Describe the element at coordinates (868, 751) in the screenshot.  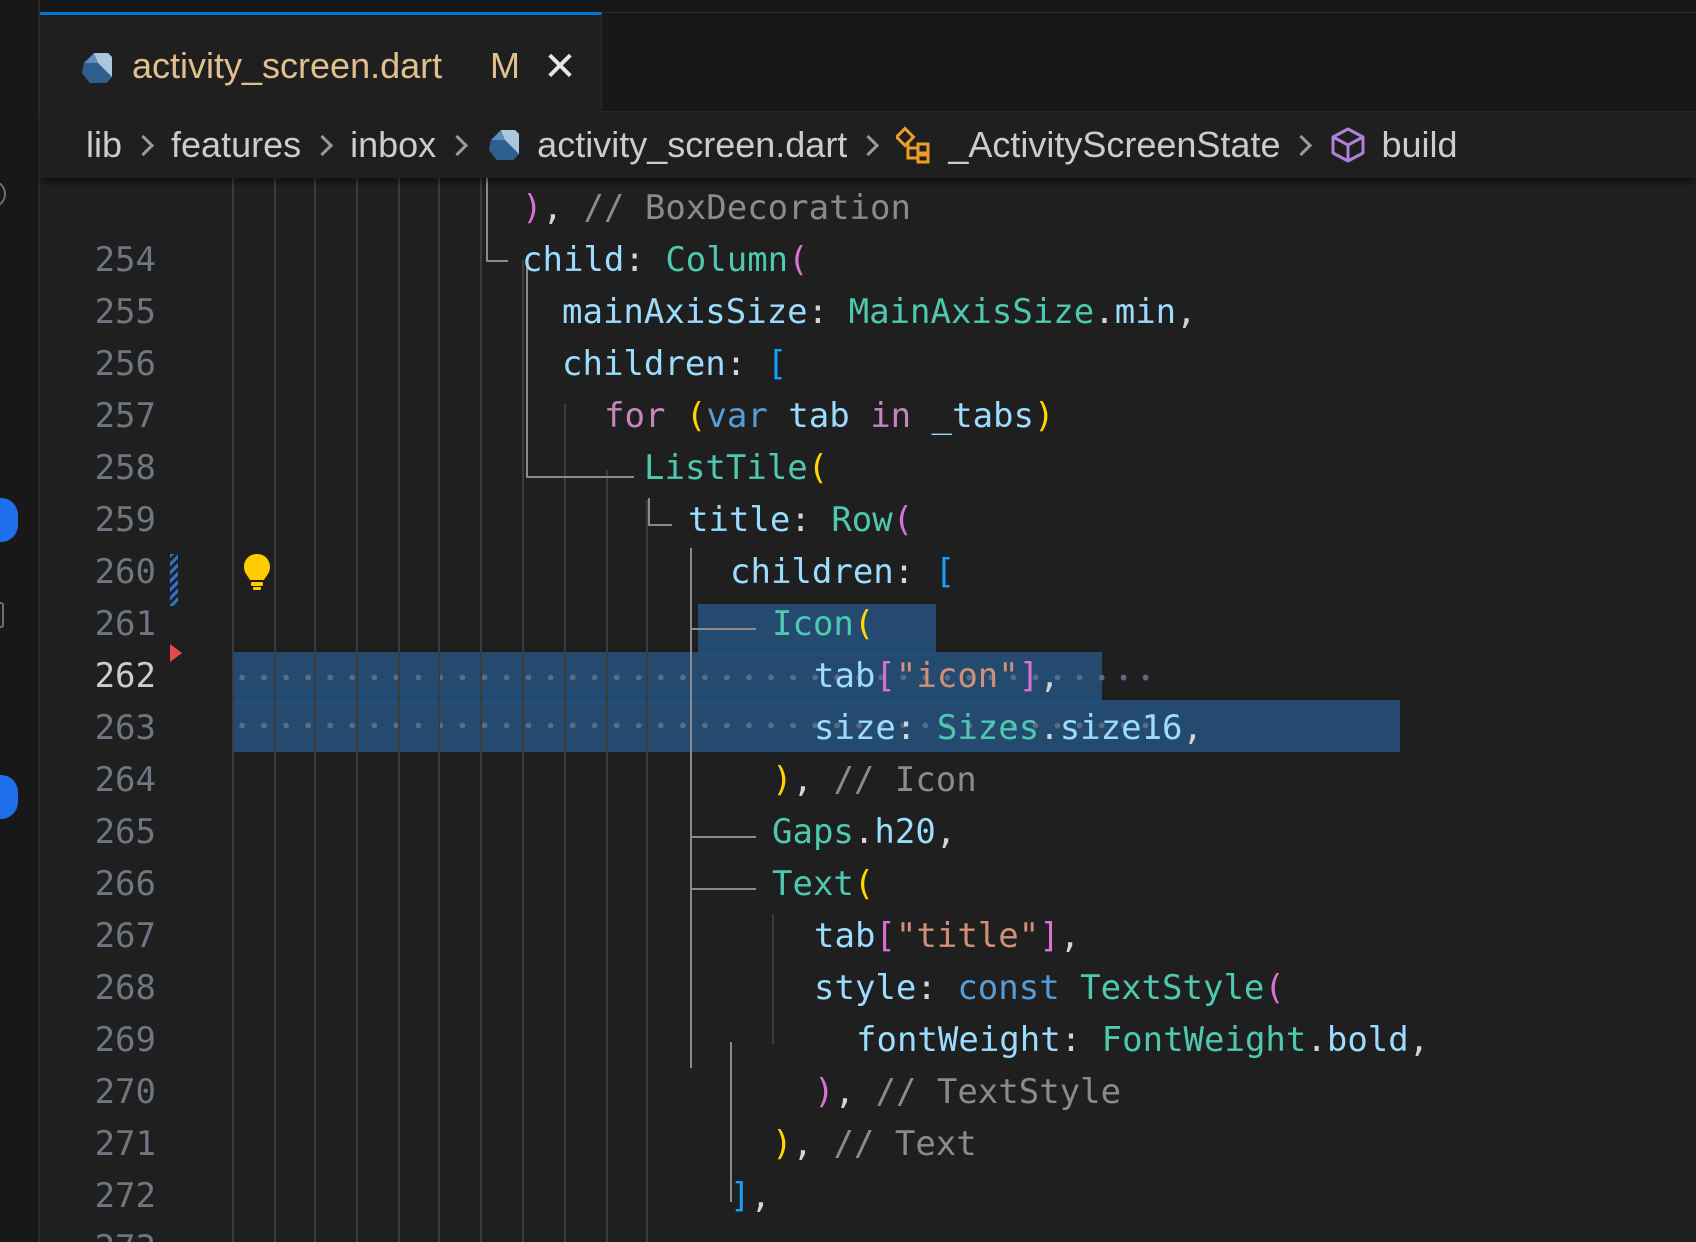
I see `code-line: 264 size: Sizes.size16,` at that location.